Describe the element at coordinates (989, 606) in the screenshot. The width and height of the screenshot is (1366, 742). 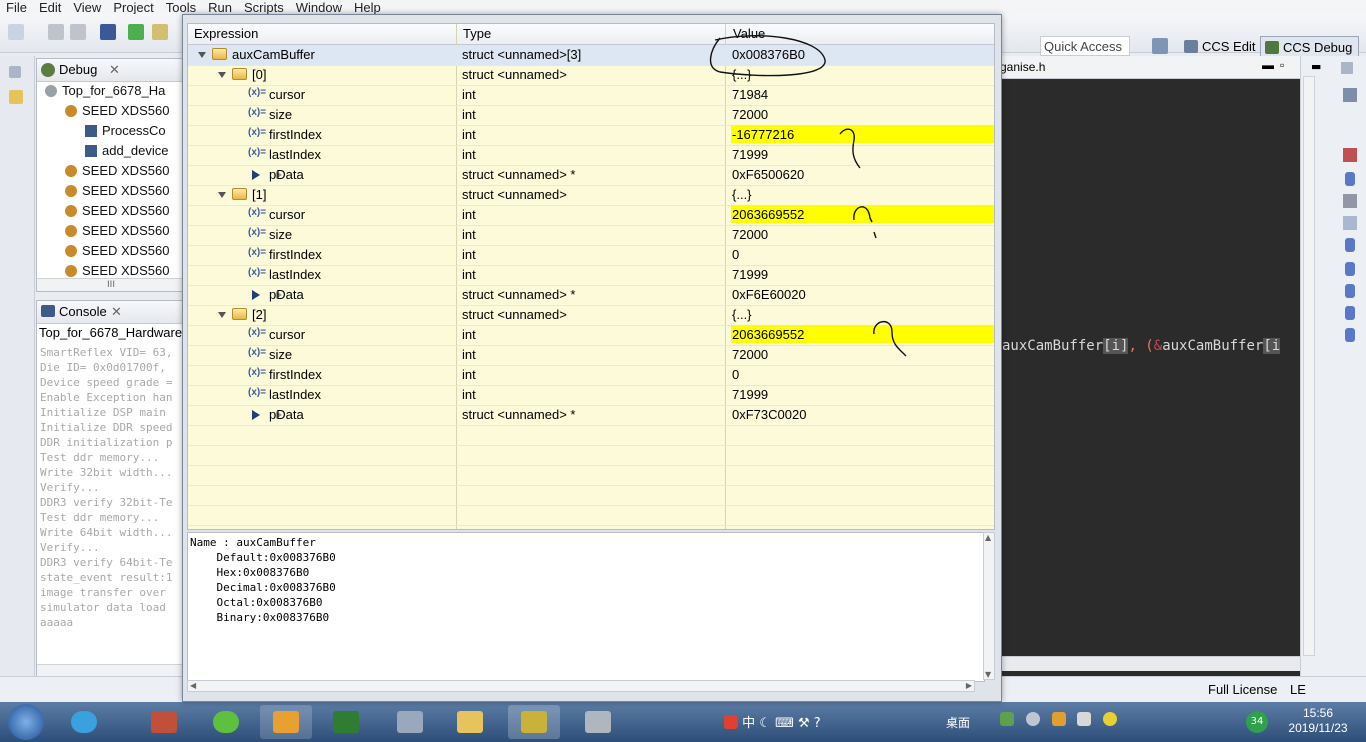
I see `detail-vscroll: ▲ ▼` at that location.